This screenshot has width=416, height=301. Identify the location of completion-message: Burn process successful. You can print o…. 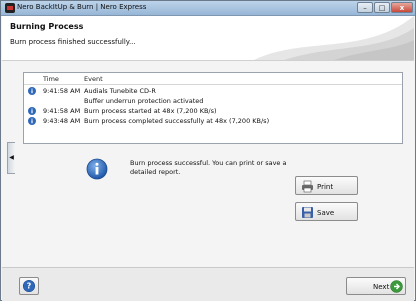
(215, 168).